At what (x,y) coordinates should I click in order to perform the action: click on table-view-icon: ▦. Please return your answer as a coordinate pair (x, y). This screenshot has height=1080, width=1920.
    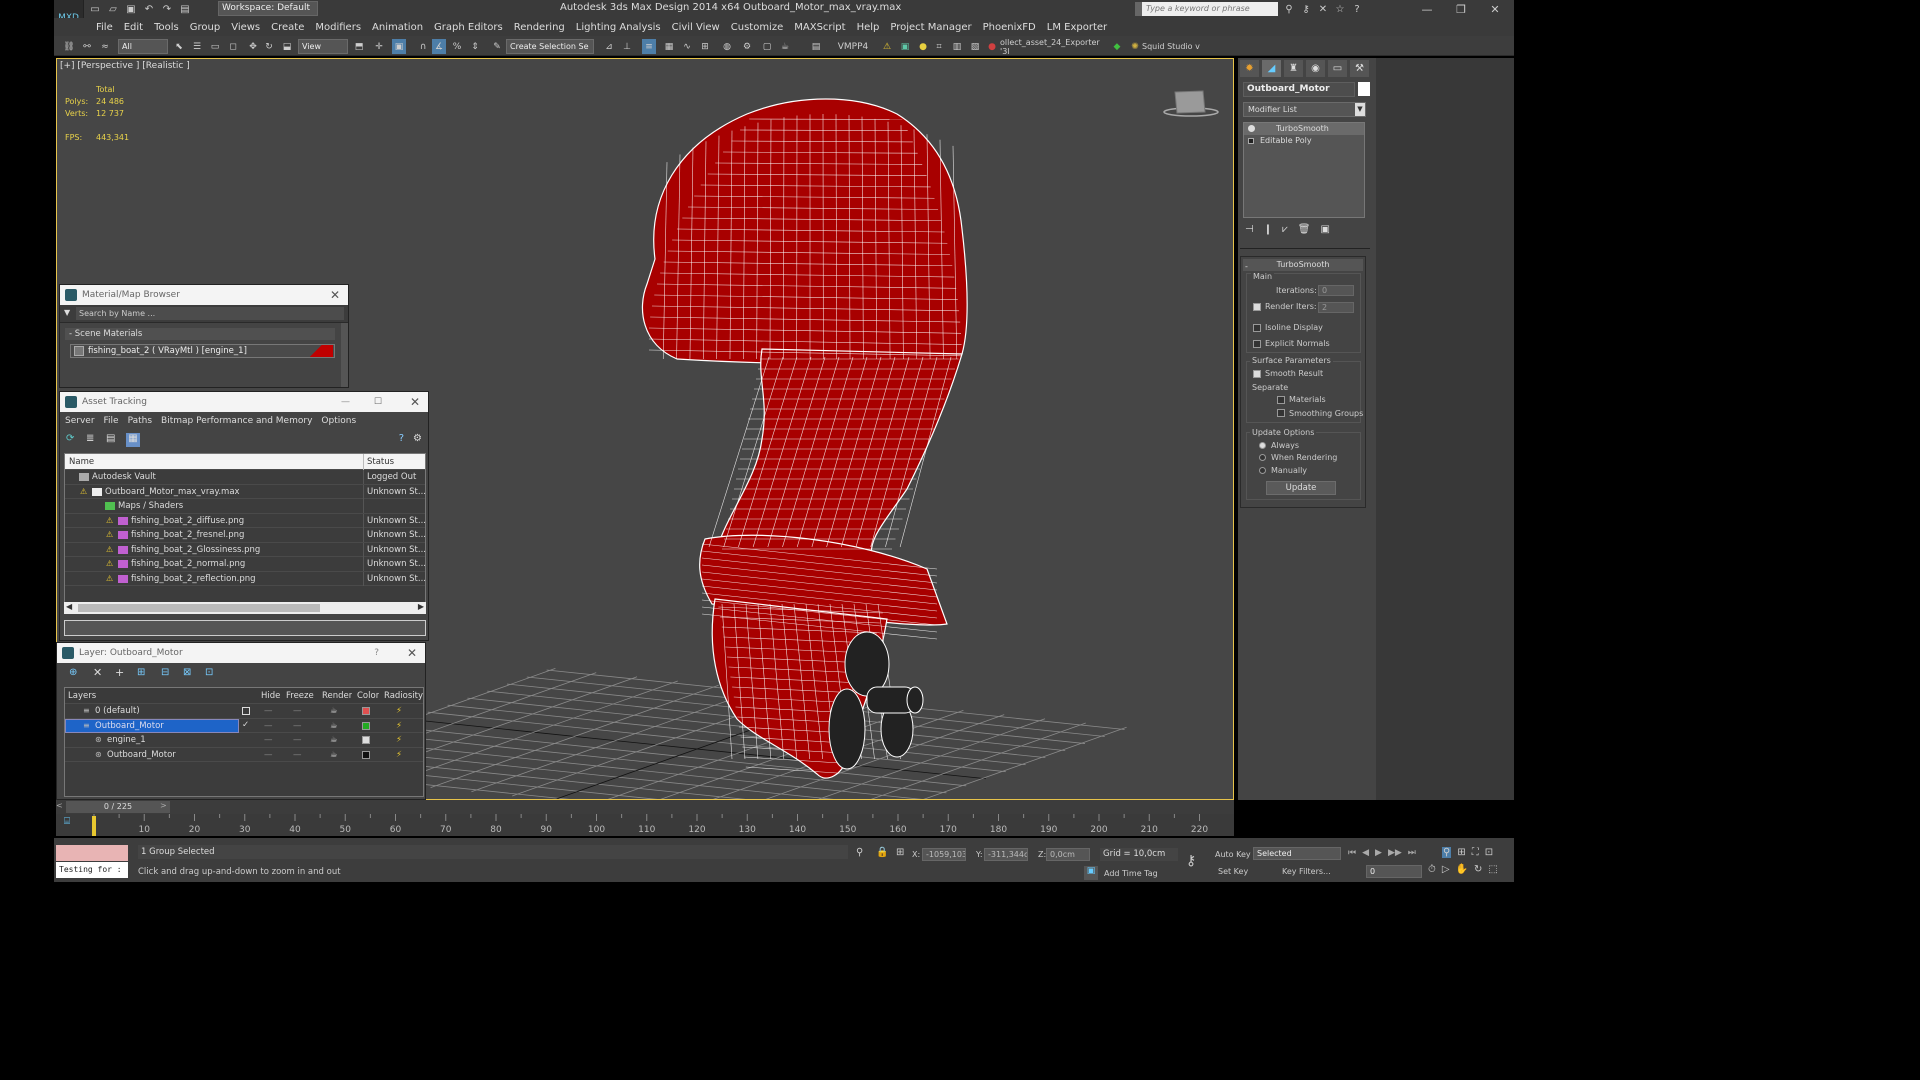
    Looking at the image, I should click on (133, 440).